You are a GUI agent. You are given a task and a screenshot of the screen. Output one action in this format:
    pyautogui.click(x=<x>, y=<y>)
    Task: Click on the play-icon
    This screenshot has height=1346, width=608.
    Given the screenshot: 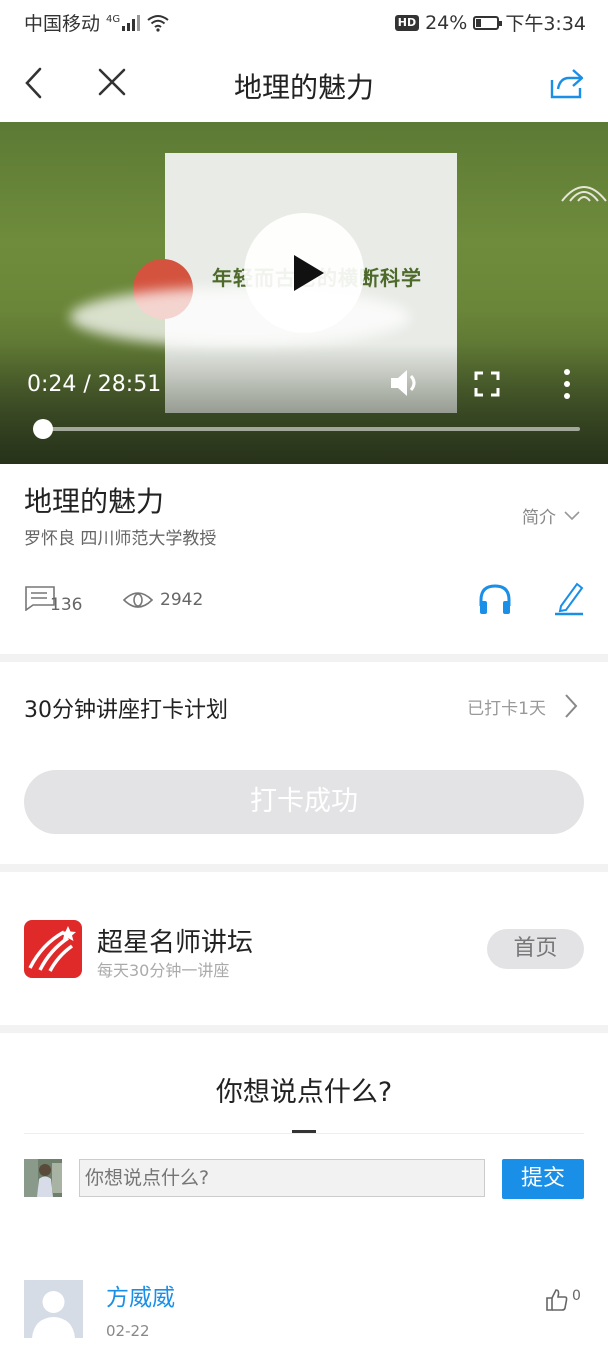 What is the action you would take?
    pyautogui.click(x=309, y=273)
    